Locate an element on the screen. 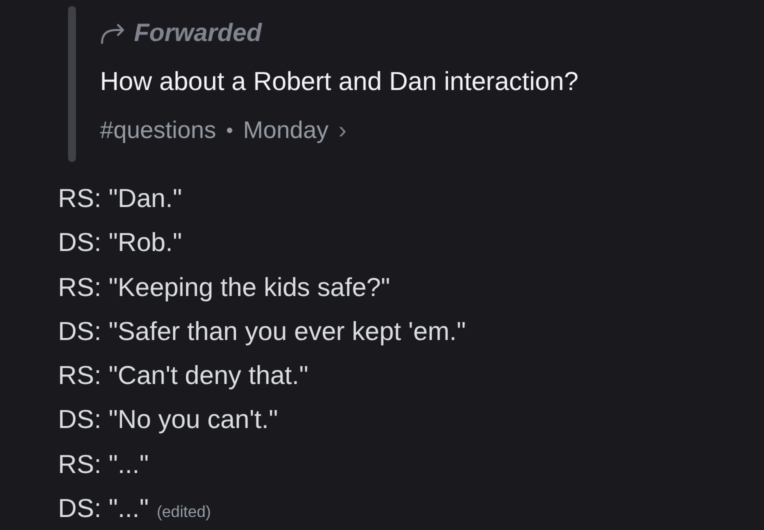 Image resolution: width=764 pixels, height=530 pixels. message-date: Monday is located at coordinates (285, 131).